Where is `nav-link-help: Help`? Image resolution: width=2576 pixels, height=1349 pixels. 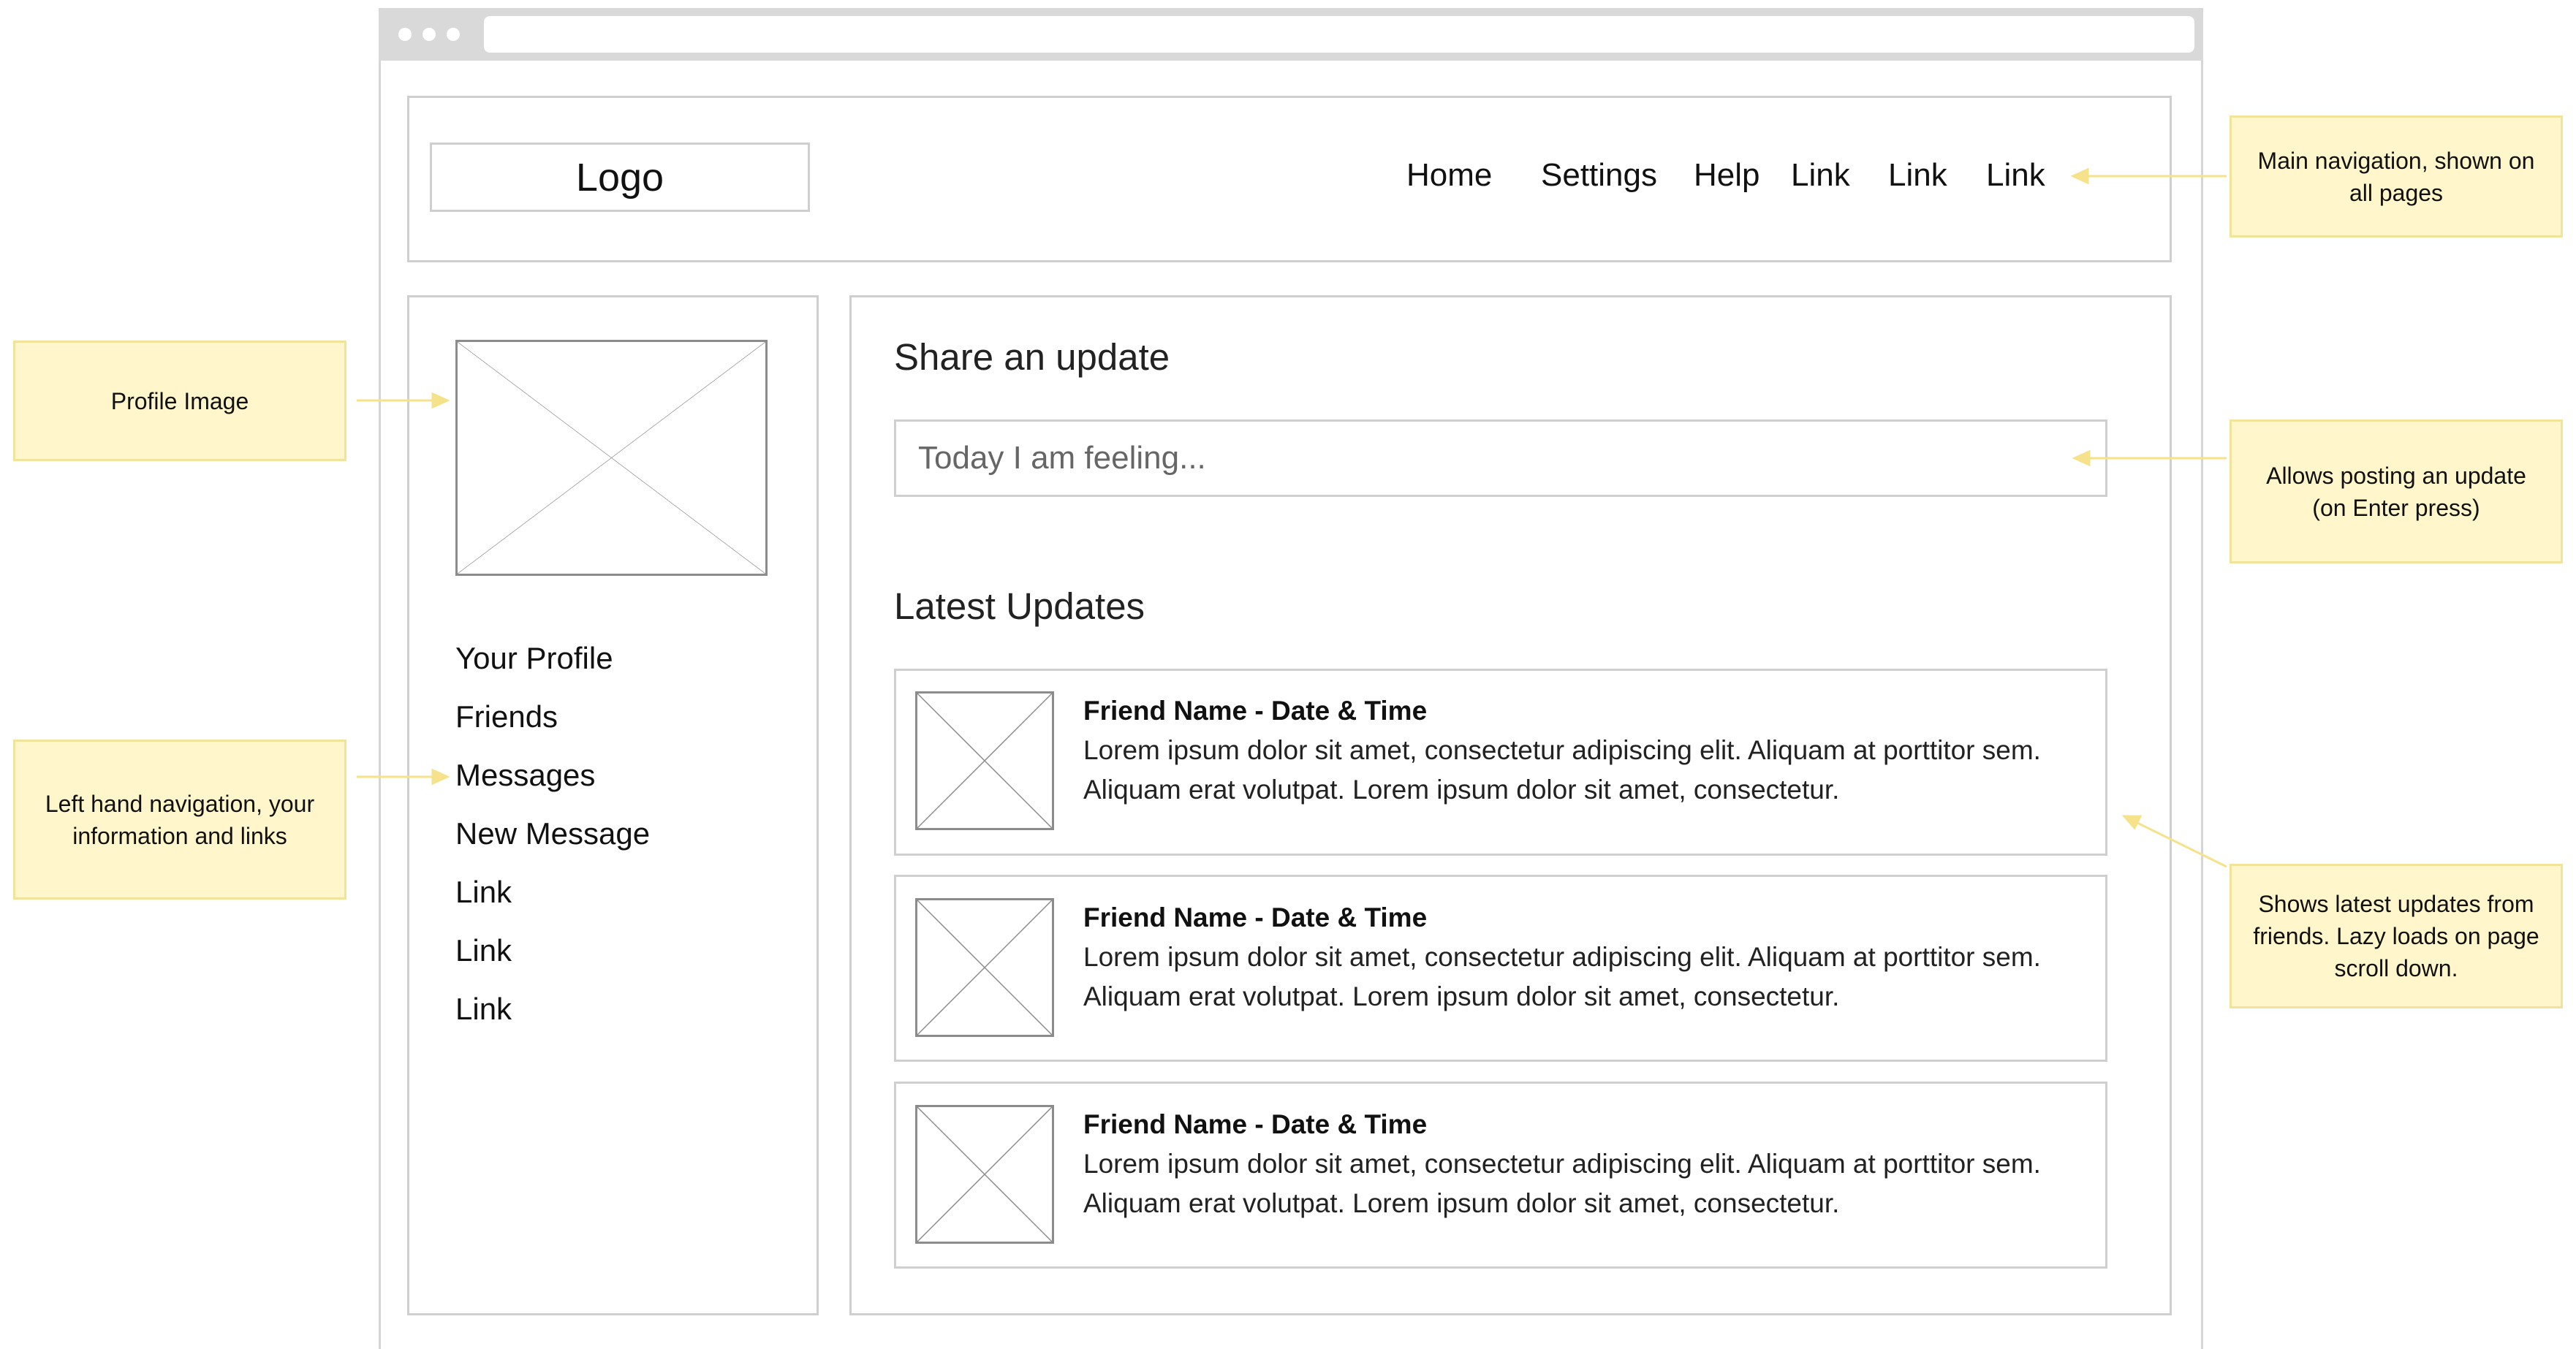 nav-link-help: Help is located at coordinates (1727, 175).